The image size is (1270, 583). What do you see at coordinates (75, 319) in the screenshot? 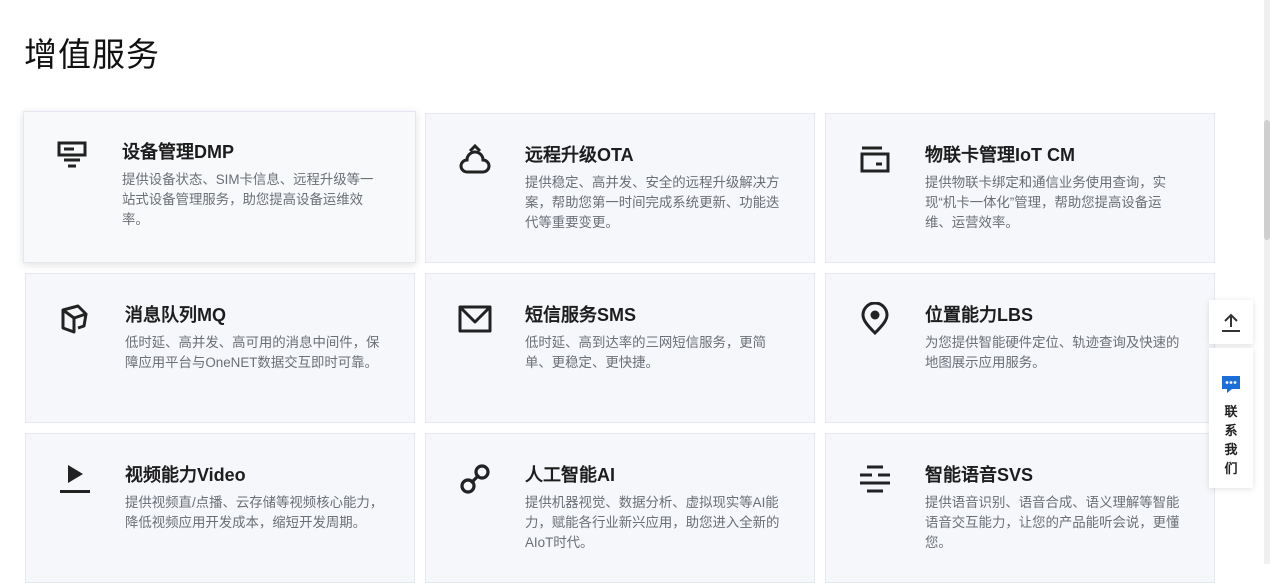
I see `message-queue-icon` at bounding box center [75, 319].